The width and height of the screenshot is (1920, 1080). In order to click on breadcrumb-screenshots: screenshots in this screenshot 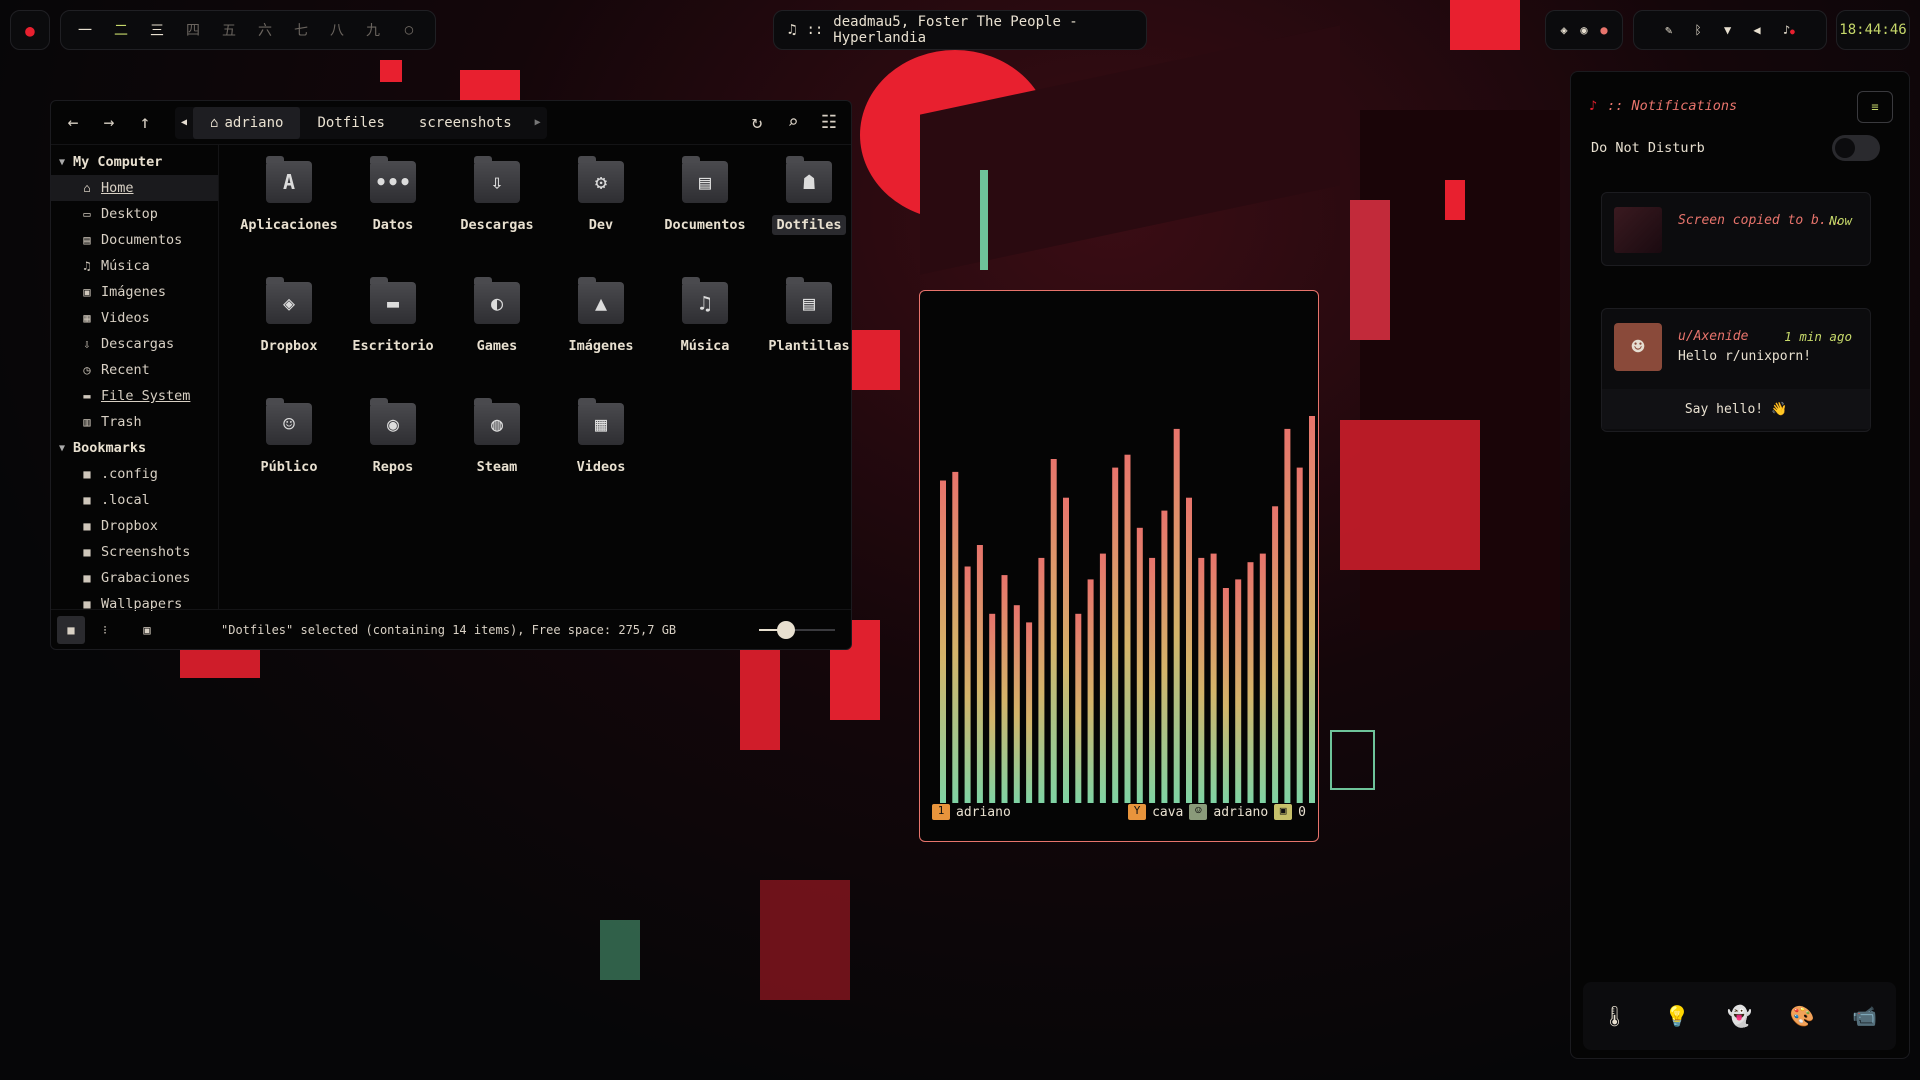, I will do `click(465, 123)`.